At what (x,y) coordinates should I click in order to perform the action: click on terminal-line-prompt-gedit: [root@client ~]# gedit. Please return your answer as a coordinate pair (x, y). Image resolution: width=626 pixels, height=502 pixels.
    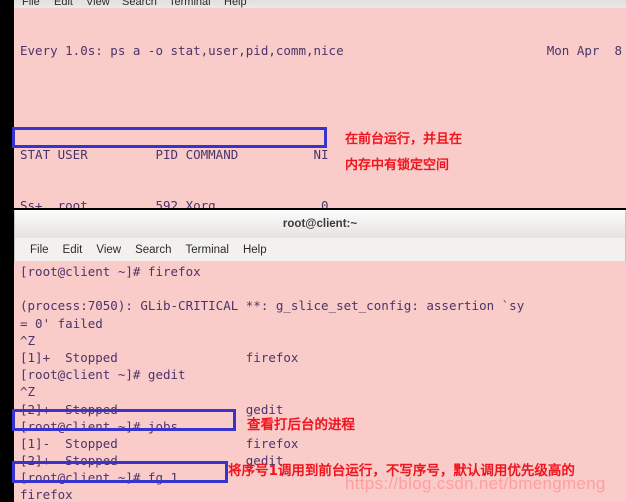
    Looking at the image, I should click on (103, 375).